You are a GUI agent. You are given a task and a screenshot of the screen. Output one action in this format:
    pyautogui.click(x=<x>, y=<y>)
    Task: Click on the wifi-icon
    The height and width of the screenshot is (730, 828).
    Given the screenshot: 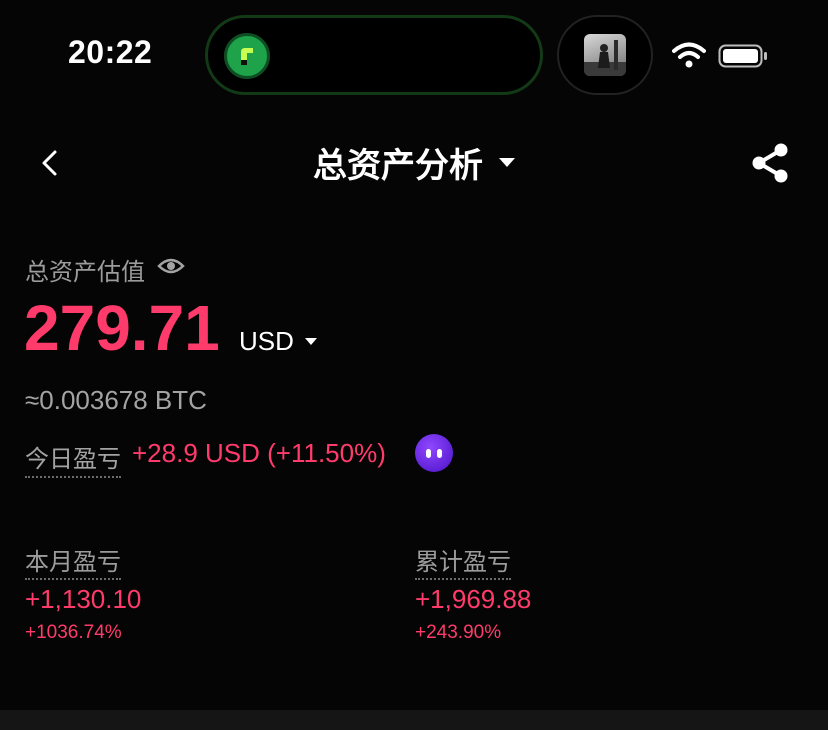 What is the action you would take?
    pyautogui.click(x=689, y=55)
    